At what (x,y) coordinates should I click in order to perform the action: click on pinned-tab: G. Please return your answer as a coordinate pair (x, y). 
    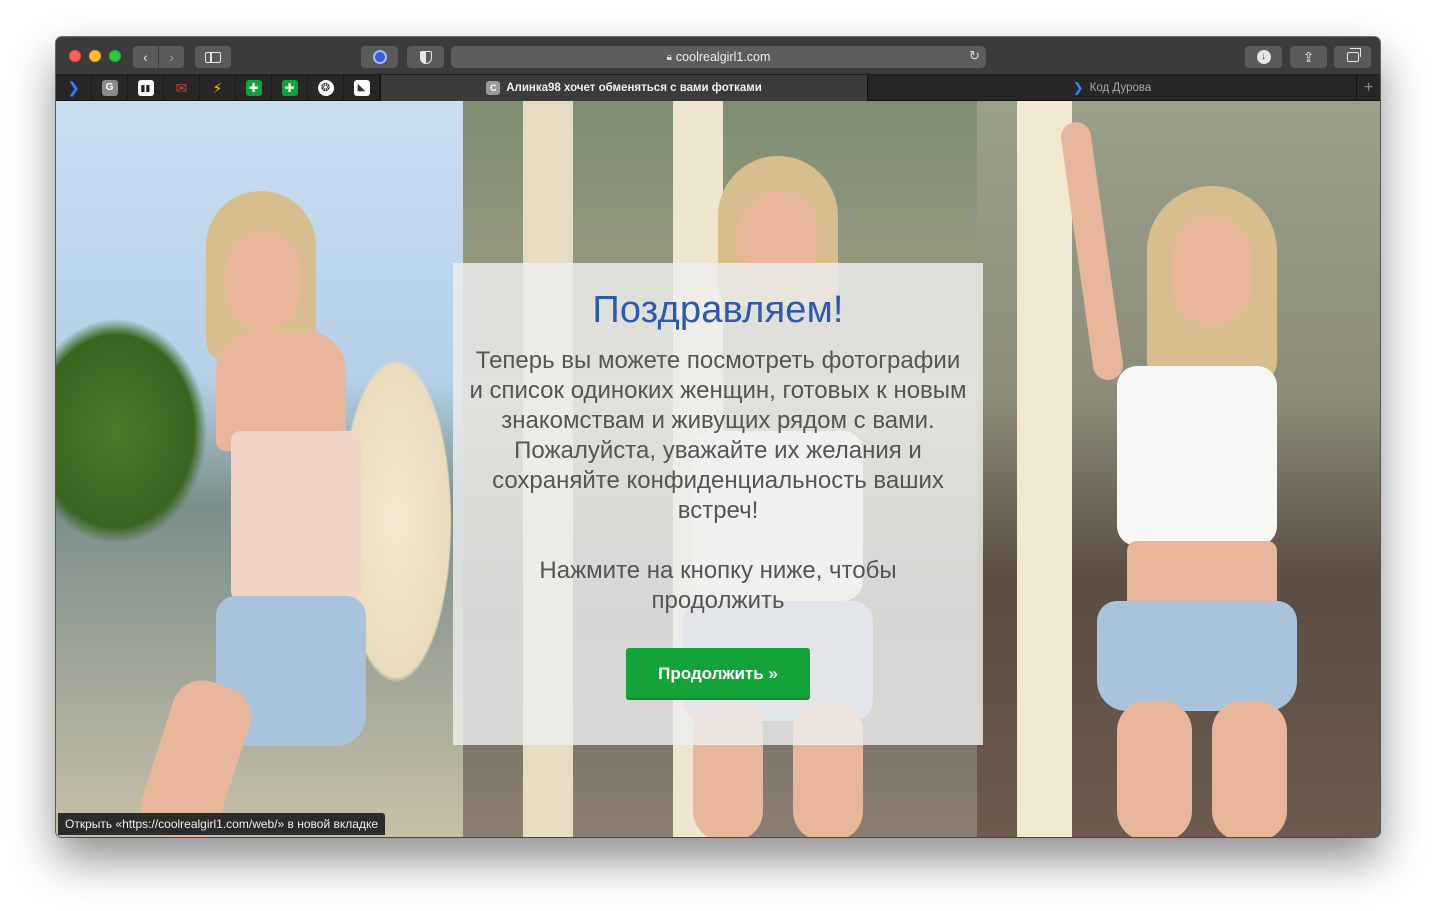
    Looking at the image, I should click on (110, 88).